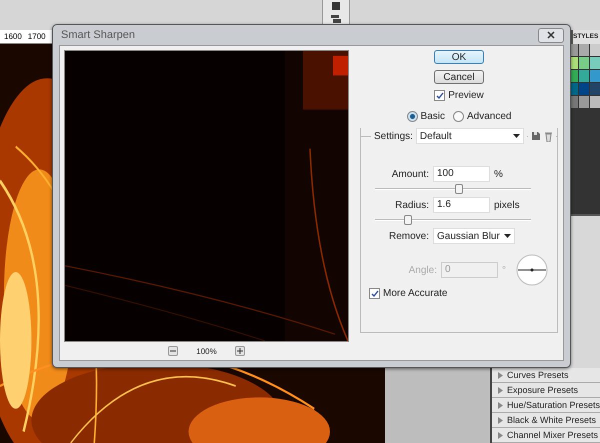 This screenshot has height=443, width=600. Describe the element at coordinates (542, 390) in the screenshot. I see `preset-label: Exposure Presets` at that location.